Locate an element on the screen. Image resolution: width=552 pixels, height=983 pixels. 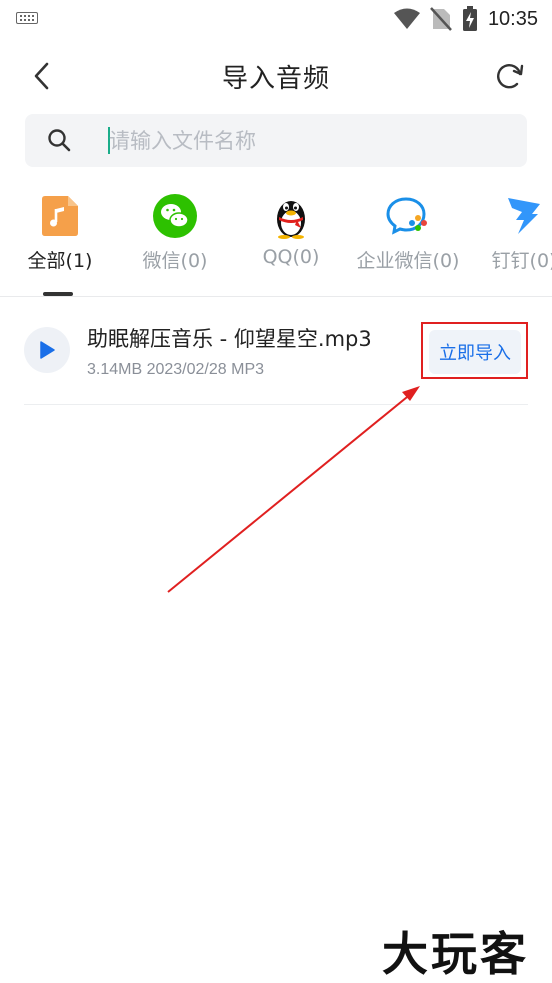
tab-label: 钉钉(0) is located at coordinates (521, 261).